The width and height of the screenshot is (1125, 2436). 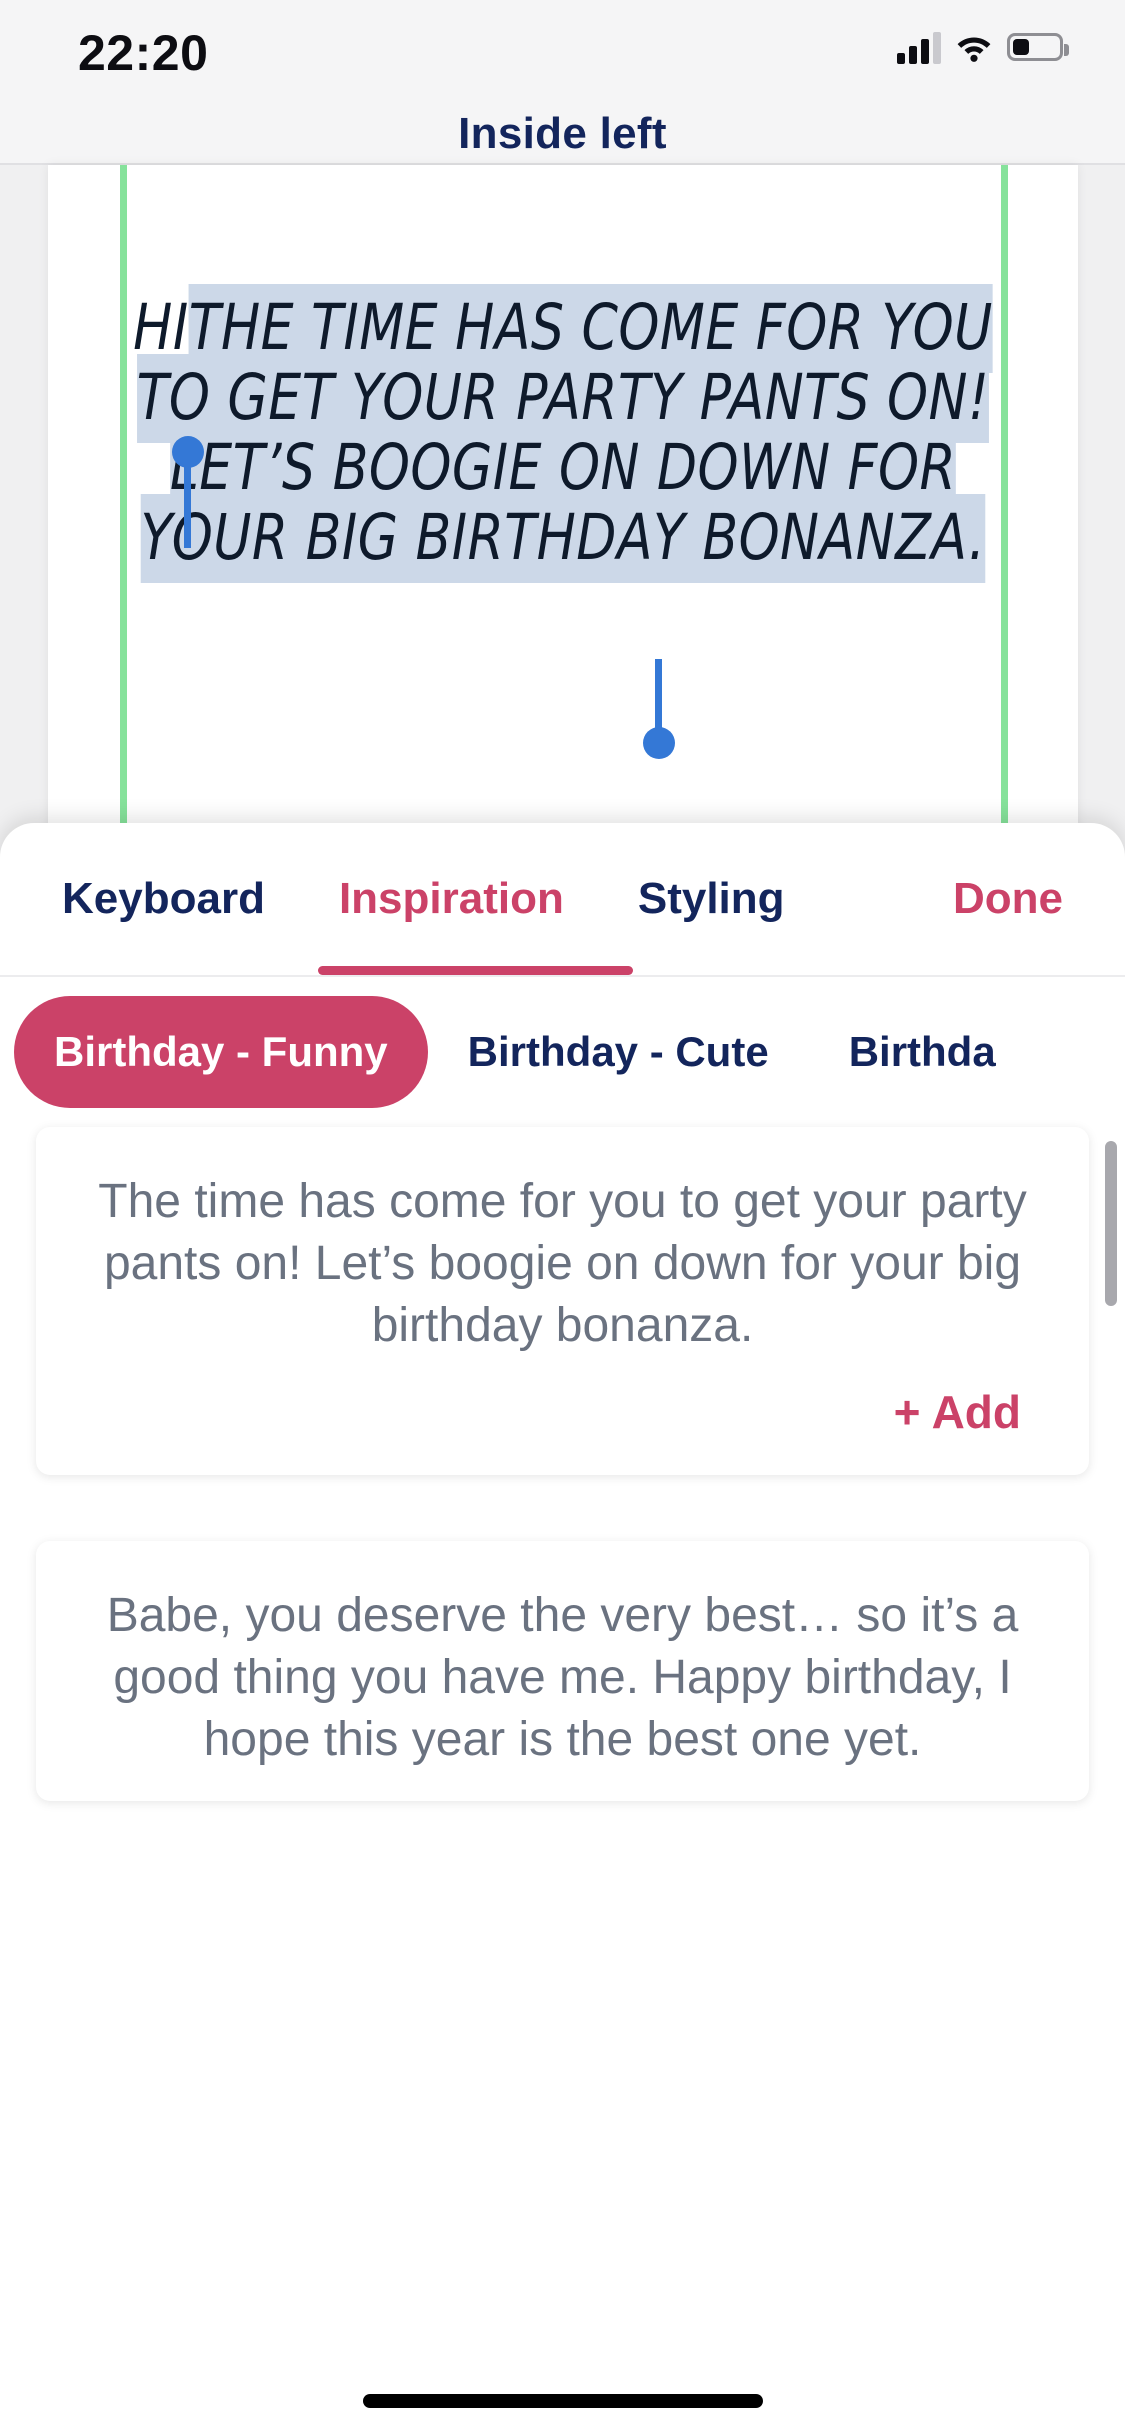 I want to click on navigation-bar: Inside left, so click(x=562, y=134).